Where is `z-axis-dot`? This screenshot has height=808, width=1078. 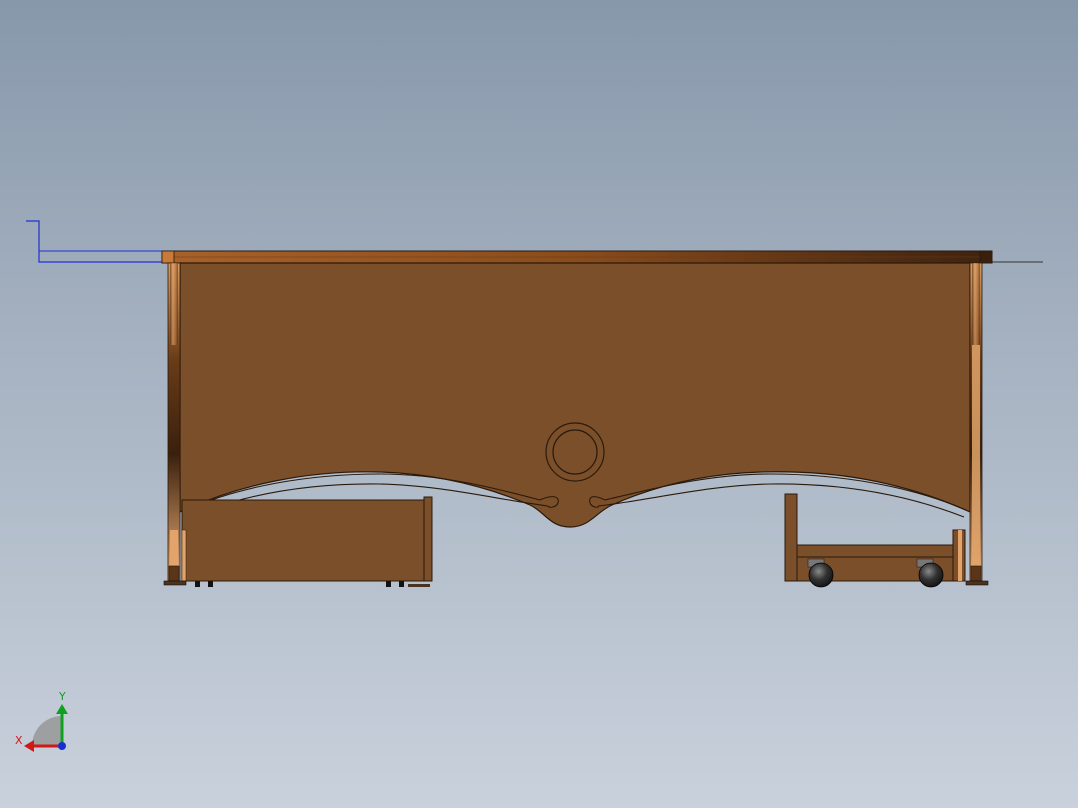 z-axis-dot is located at coordinates (62, 746).